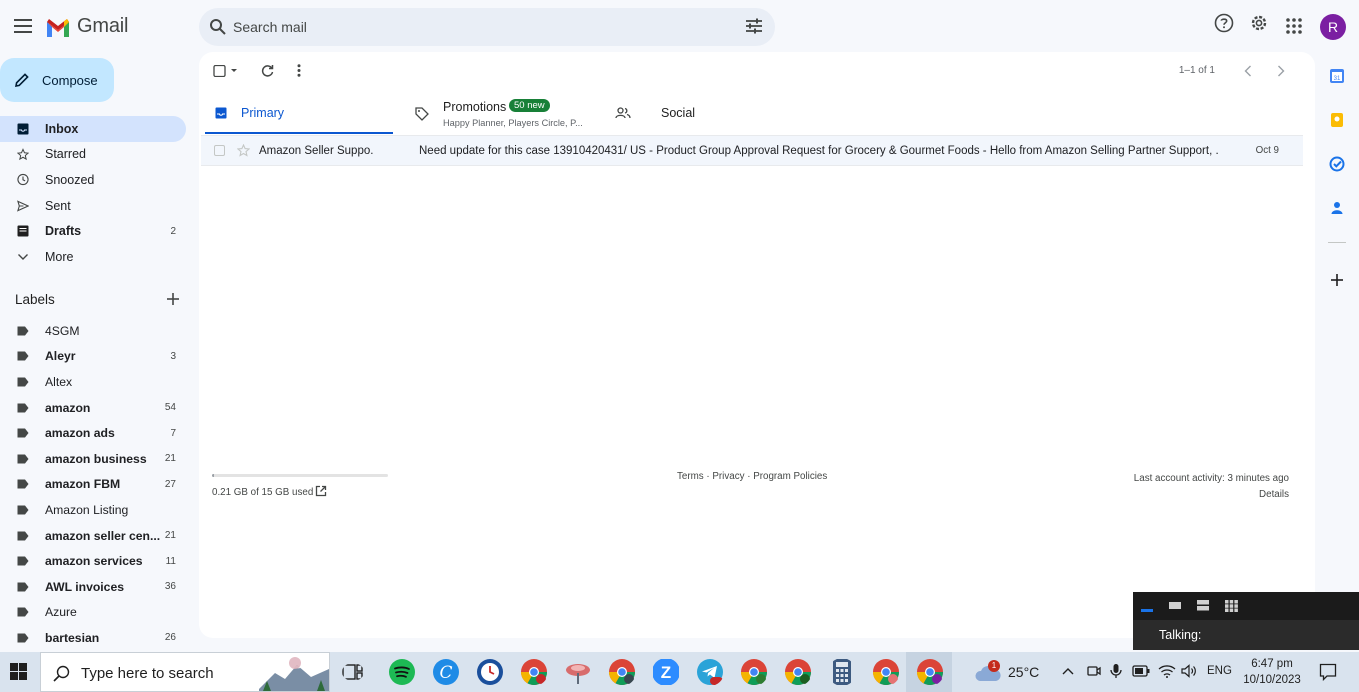 The height and width of the screenshot is (692, 1359). What do you see at coordinates (1068, 671) in the screenshot?
I see `chevron-up-icon` at bounding box center [1068, 671].